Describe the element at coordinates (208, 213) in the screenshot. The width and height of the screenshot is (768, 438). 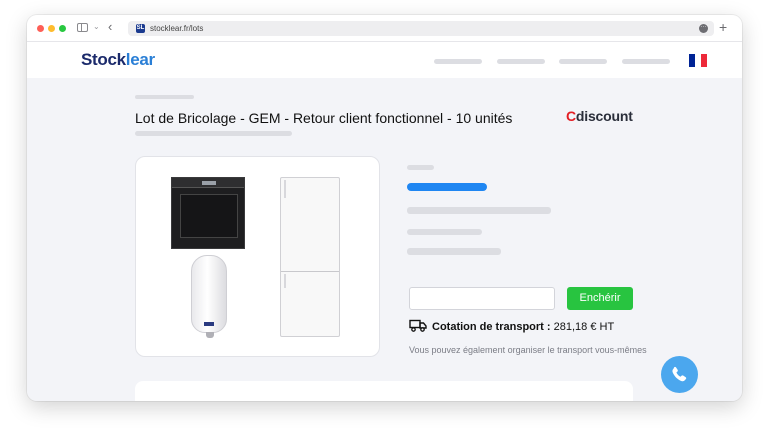
I see `oven-image` at that location.